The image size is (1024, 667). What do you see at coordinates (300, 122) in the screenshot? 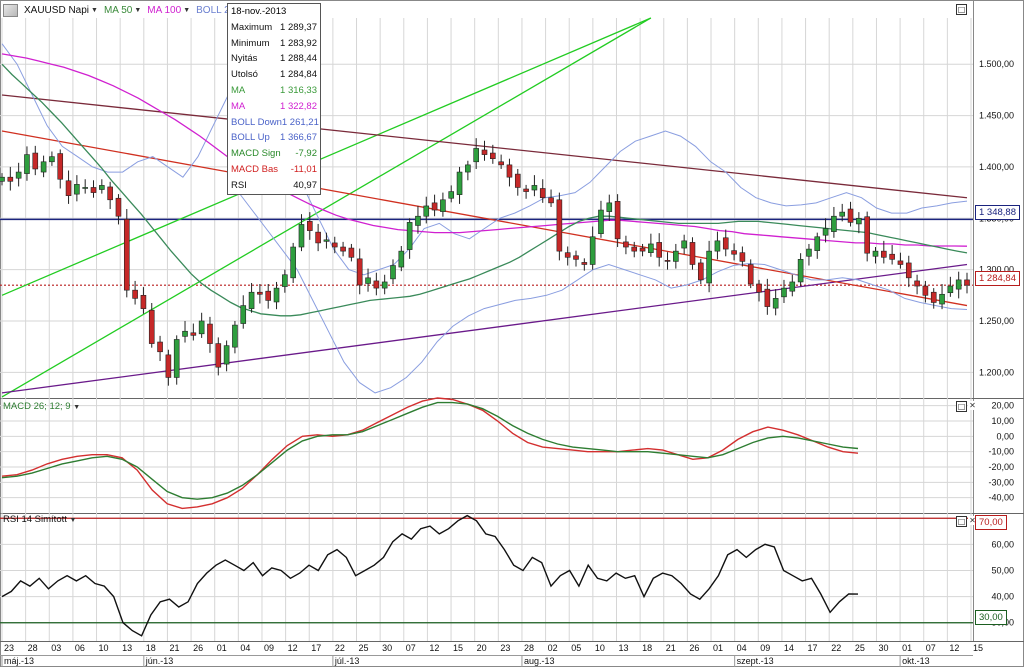
I see `info-row-value: 1 261,21` at bounding box center [300, 122].